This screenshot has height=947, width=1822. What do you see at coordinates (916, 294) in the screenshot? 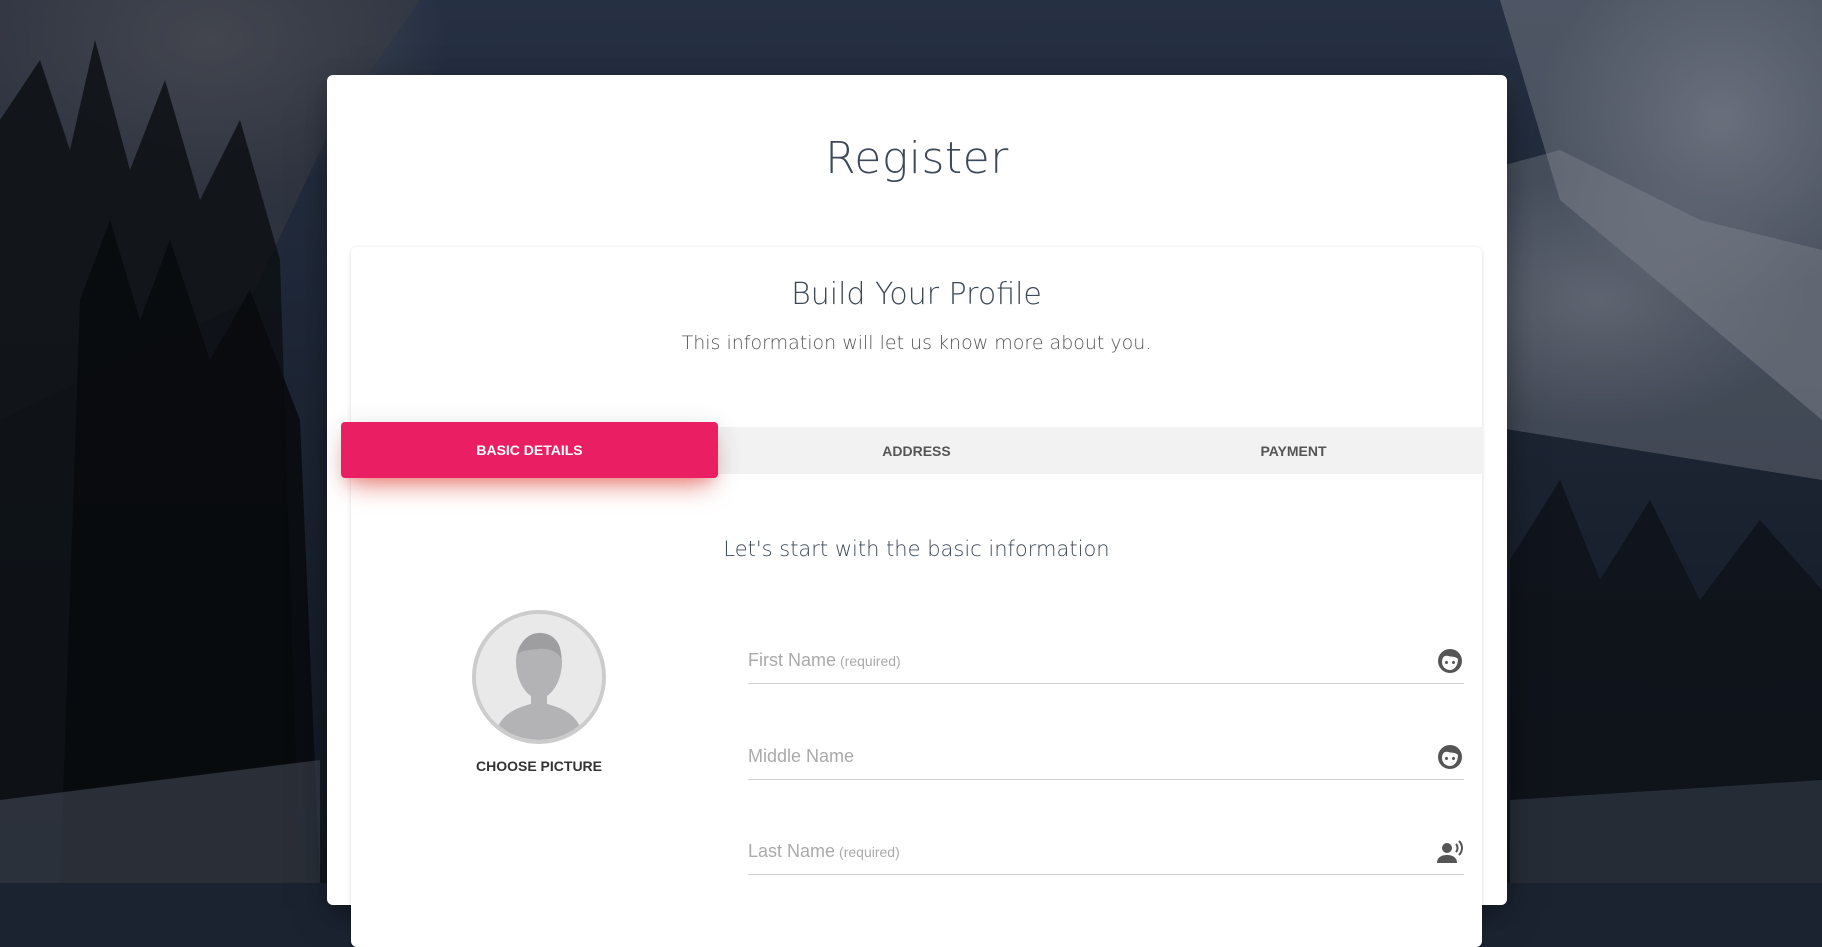
I see `wizard-title: Build Your Profile` at bounding box center [916, 294].